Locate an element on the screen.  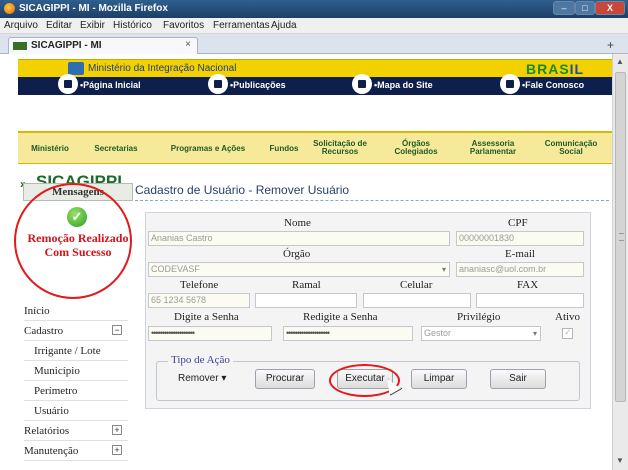
home-icon is located at coordinates (68, 84).